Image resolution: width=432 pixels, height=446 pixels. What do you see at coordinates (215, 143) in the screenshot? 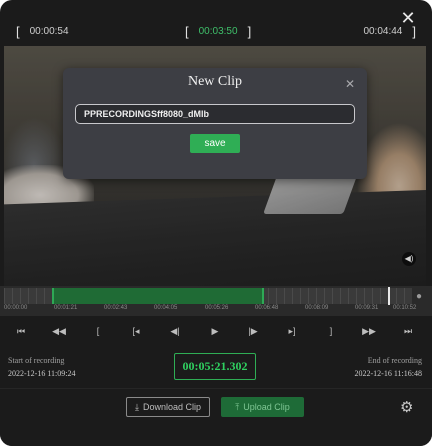
I see `save-button: save` at bounding box center [215, 143].